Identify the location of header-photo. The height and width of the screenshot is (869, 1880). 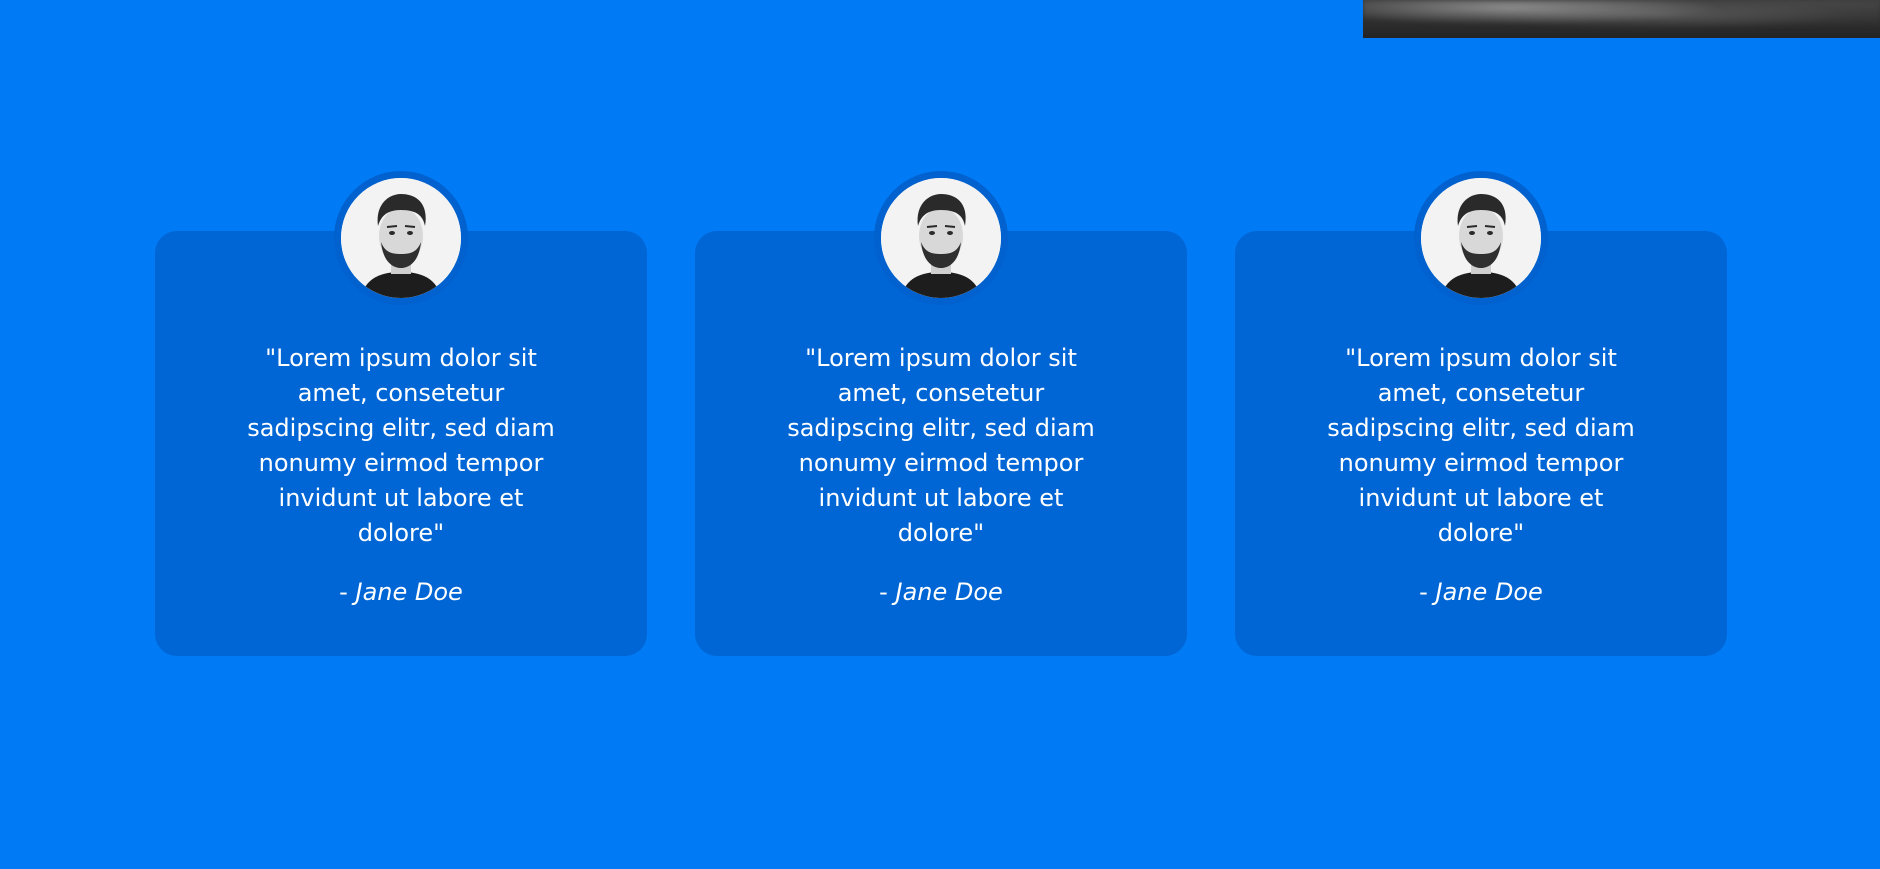
(1621, 19).